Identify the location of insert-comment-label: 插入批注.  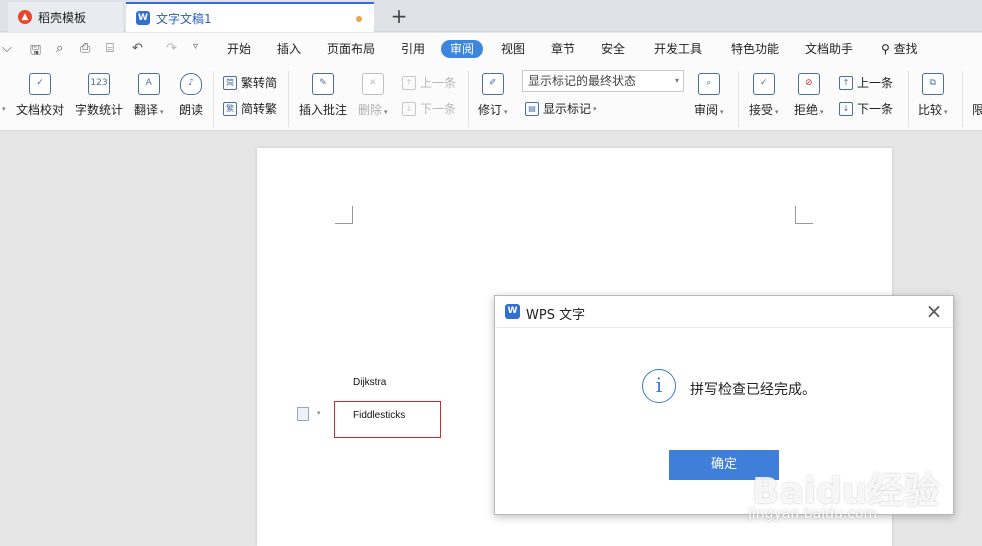
(323, 110).